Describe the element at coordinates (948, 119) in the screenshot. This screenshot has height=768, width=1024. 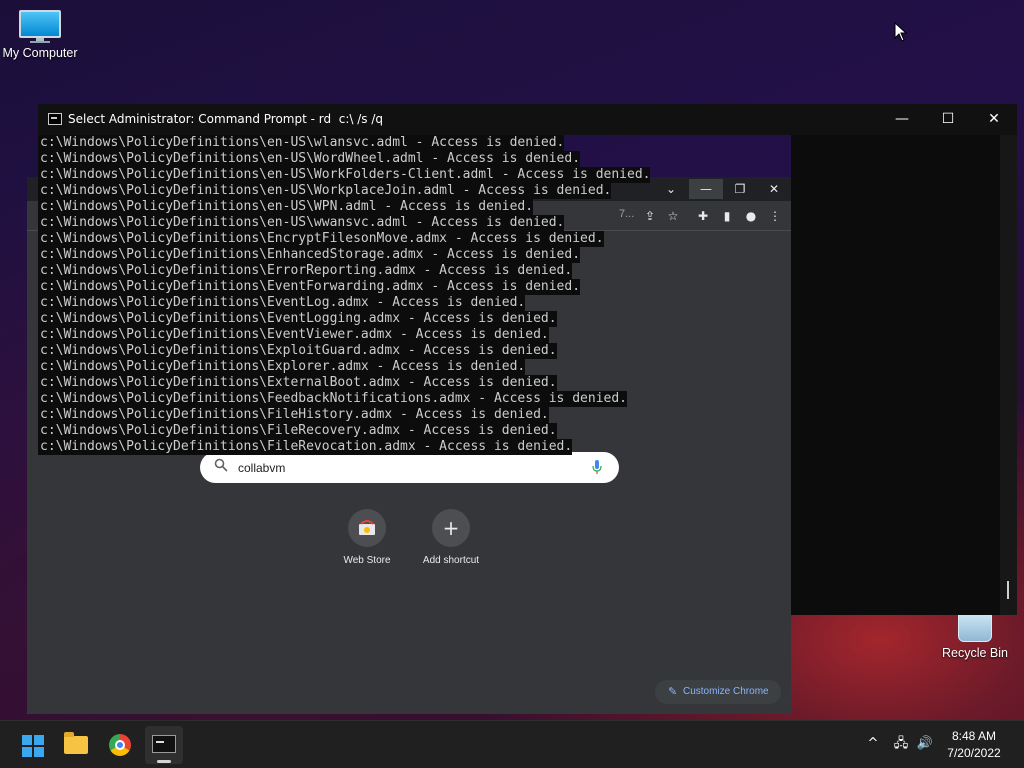
I see `cmd-maximize-button: ☐` at that location.